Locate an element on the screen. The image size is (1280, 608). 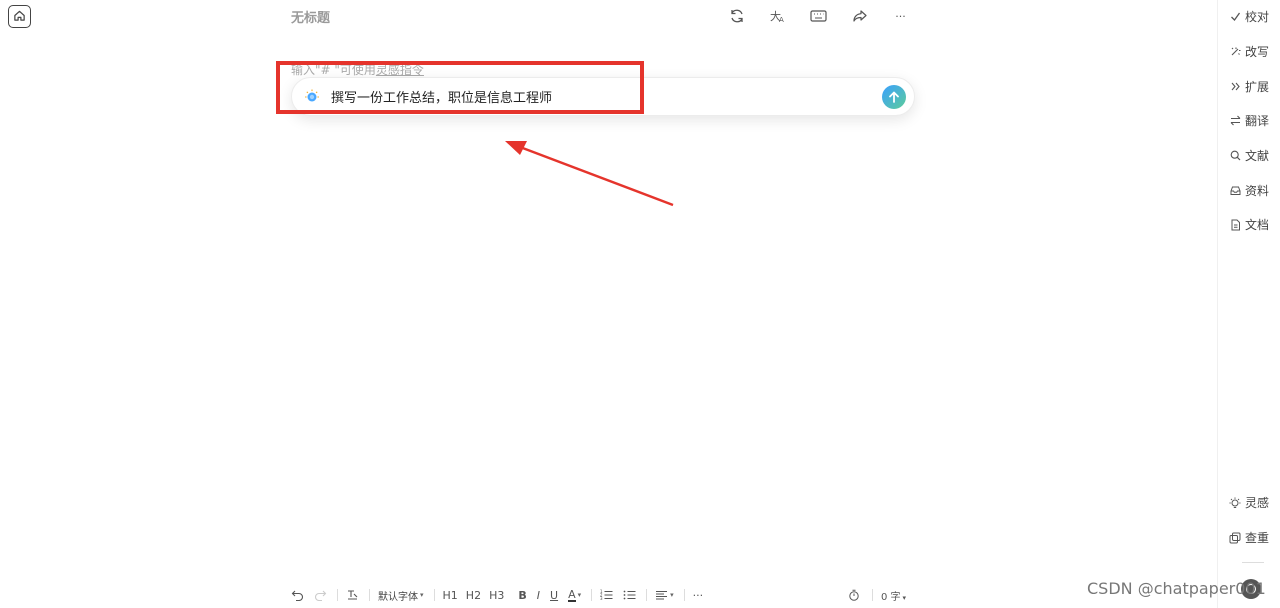
right-sidebar: 校对 改写 扩展 翻译 文献 资料 文档 灵感 查重 is located at coordinates (1248, 304).